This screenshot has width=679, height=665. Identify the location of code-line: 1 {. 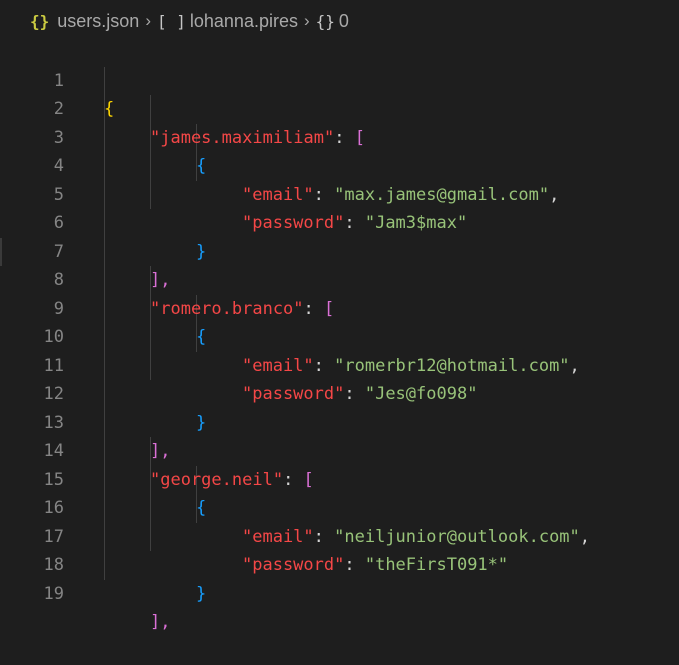
(339, 79).